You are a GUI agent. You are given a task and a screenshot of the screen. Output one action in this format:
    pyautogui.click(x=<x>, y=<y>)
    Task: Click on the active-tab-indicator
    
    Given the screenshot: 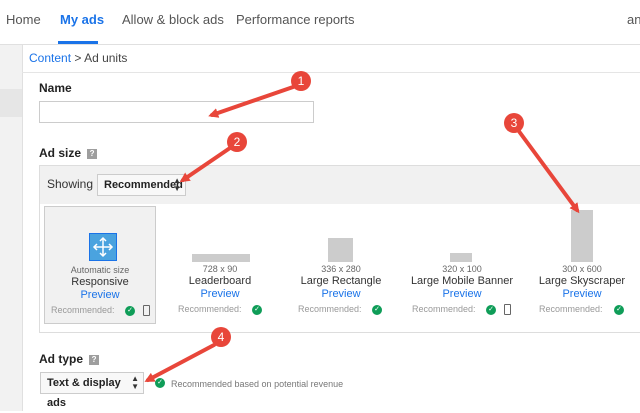 What is the action you would take?
    pyautogui.click(x=78, y=42)
    